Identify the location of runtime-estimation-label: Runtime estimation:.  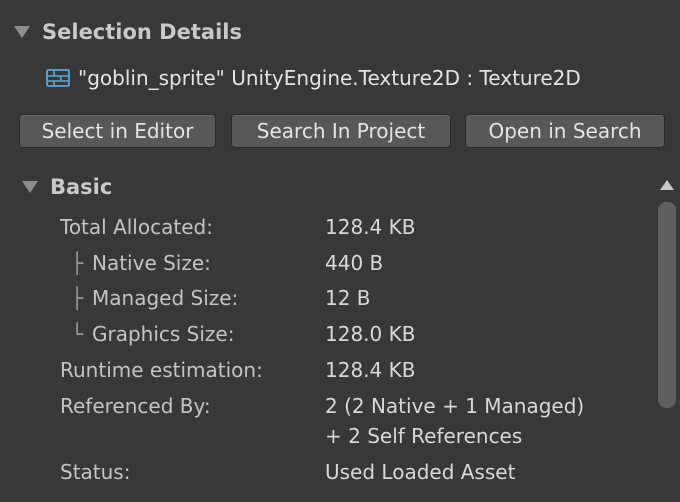
(161, 370).